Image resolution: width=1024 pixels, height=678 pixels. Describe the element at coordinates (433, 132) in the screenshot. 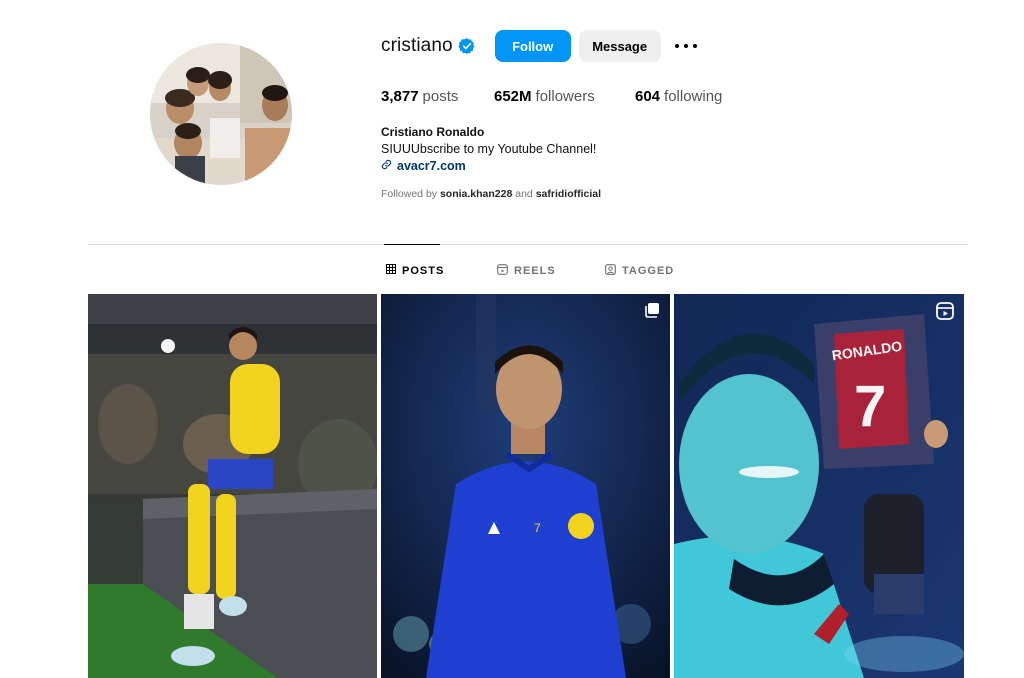

I see `profile-full-name: Cristiano Ronaldo` at that location.